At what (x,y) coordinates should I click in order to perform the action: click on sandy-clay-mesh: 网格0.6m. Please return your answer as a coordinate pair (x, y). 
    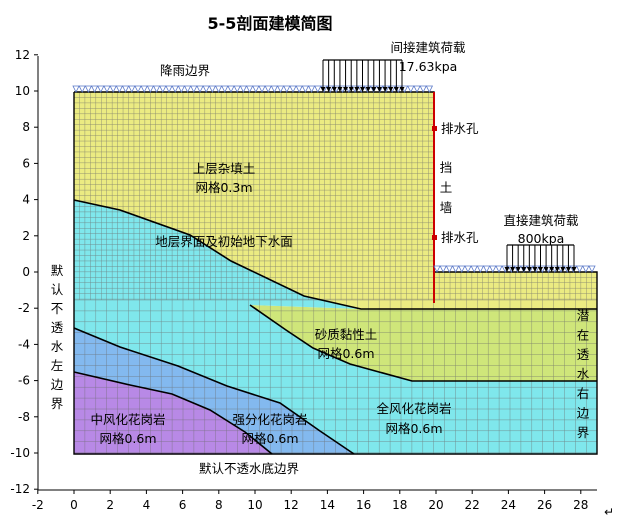
    Looking at the image, I should click on (345, 353).